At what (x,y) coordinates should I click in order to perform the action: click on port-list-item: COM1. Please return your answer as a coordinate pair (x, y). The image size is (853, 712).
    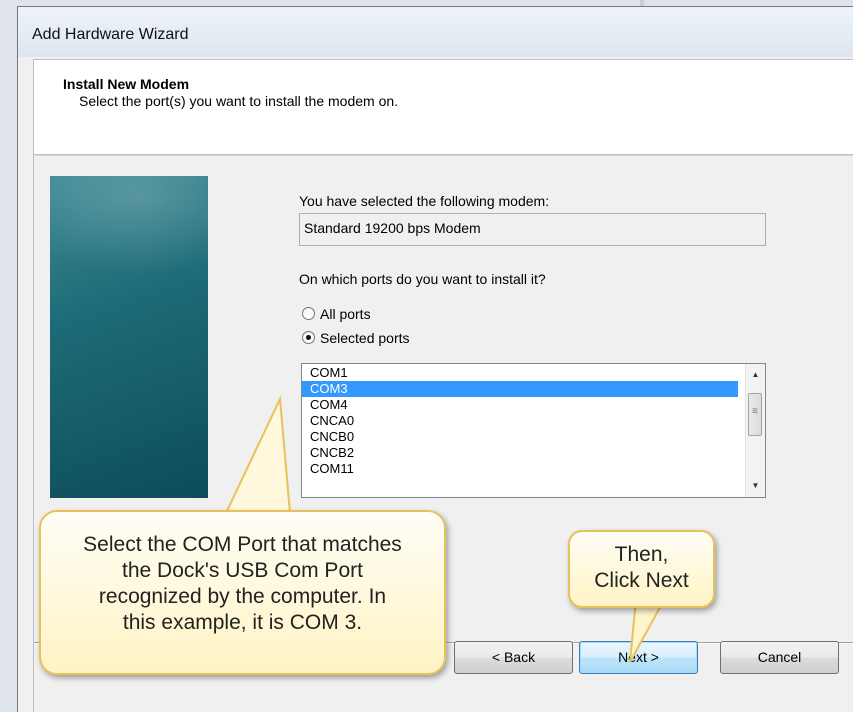
    Looking at the image, I should click on (520, 373).